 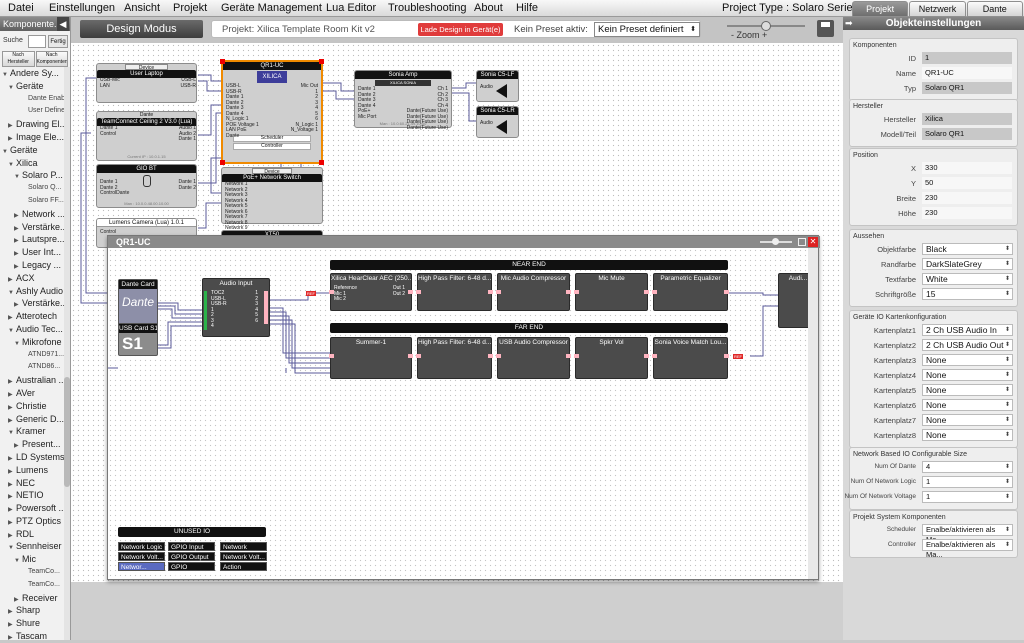 I want to click on collapse-right-icon: ➡, so click(x=849, y=23).